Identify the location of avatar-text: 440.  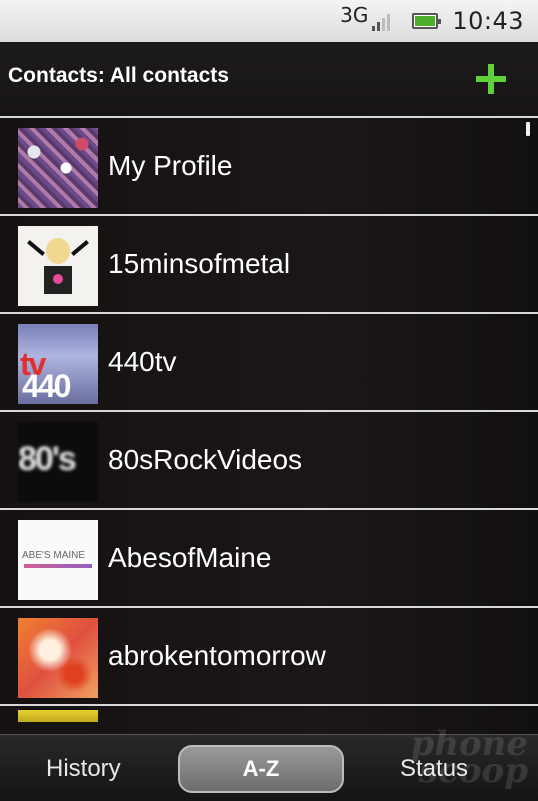
(46, 386).